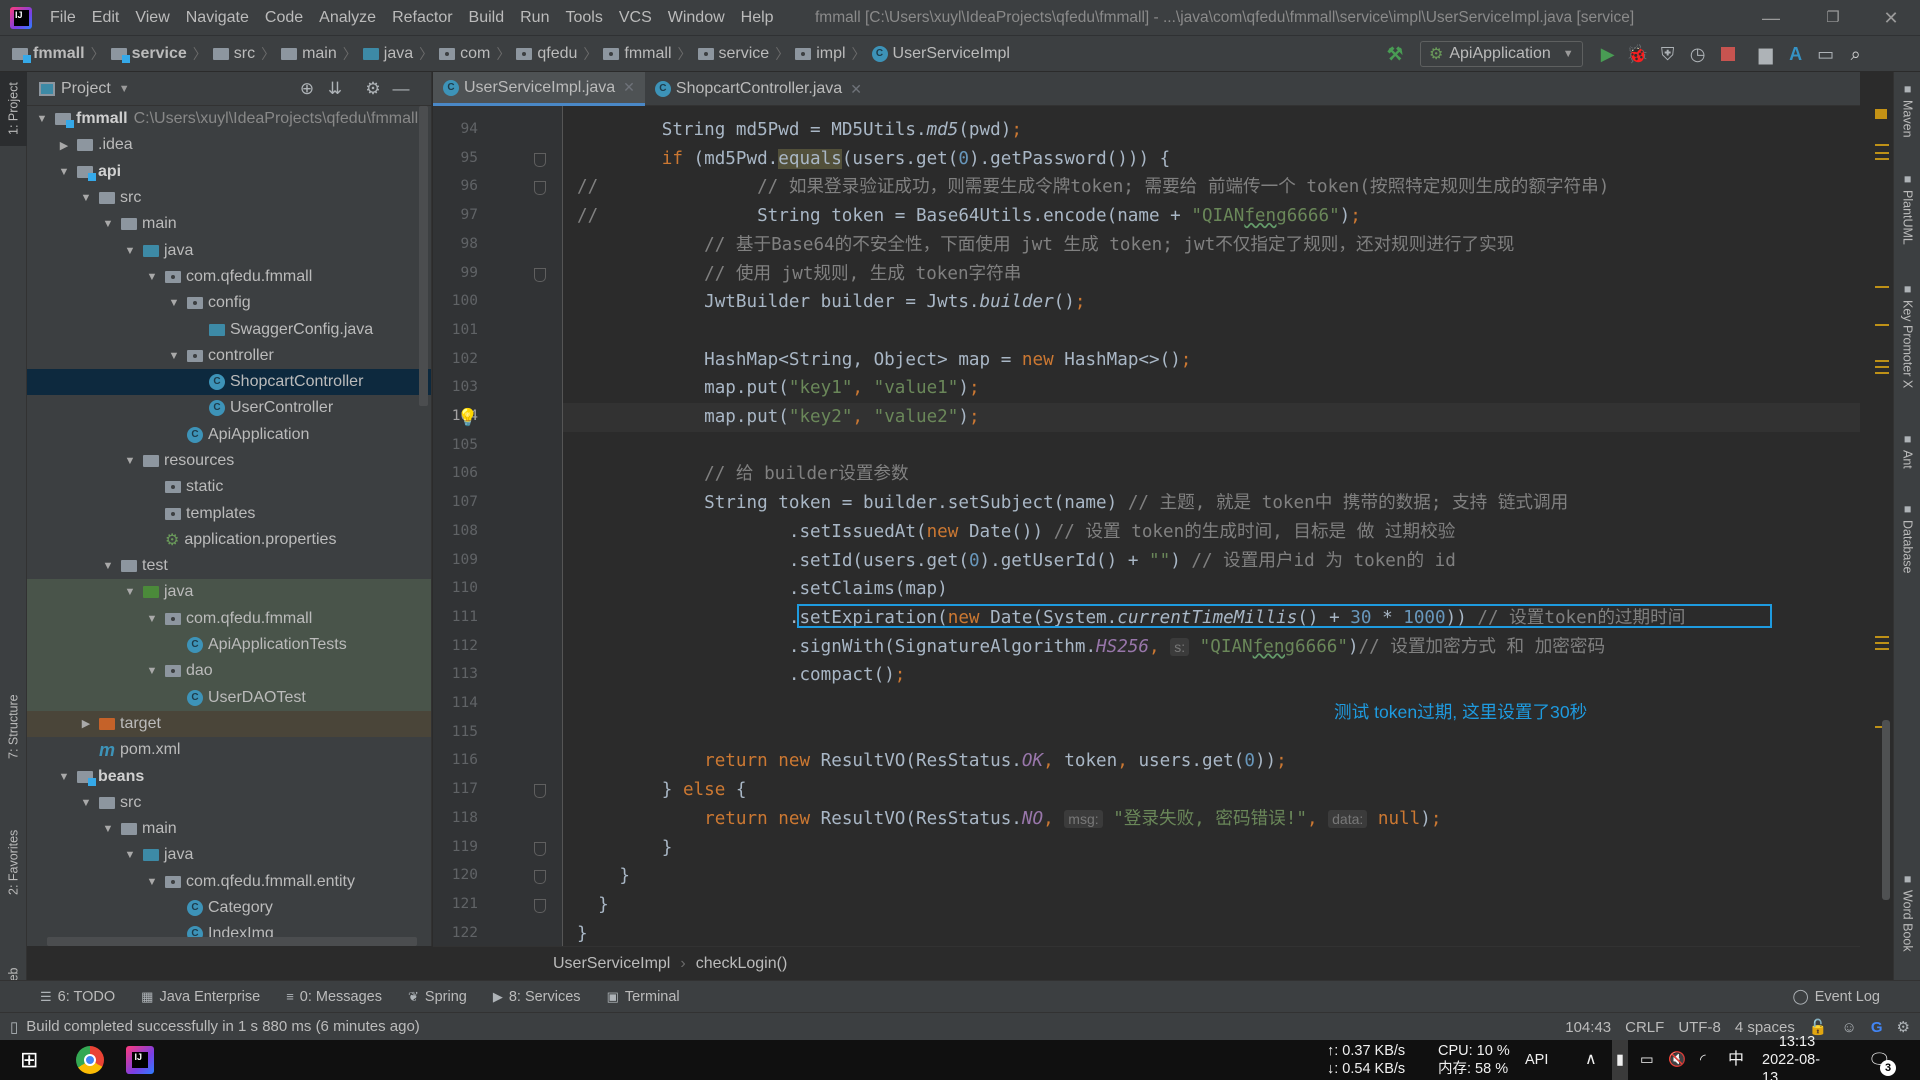  What do you see at coordinates (757, 18) in the screenshot?
I see `menu-help: Help` at bounding box center [757, 18].